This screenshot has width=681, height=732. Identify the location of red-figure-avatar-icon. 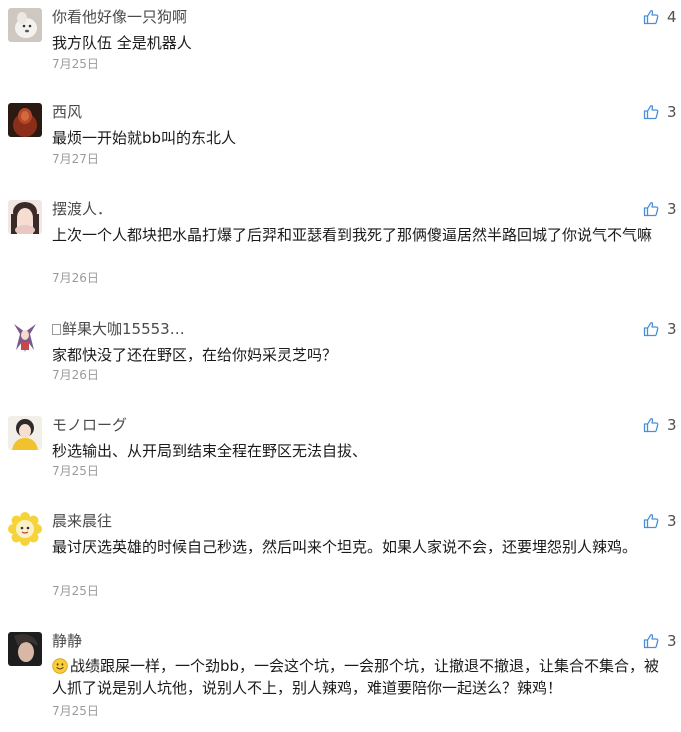
(25, 120).